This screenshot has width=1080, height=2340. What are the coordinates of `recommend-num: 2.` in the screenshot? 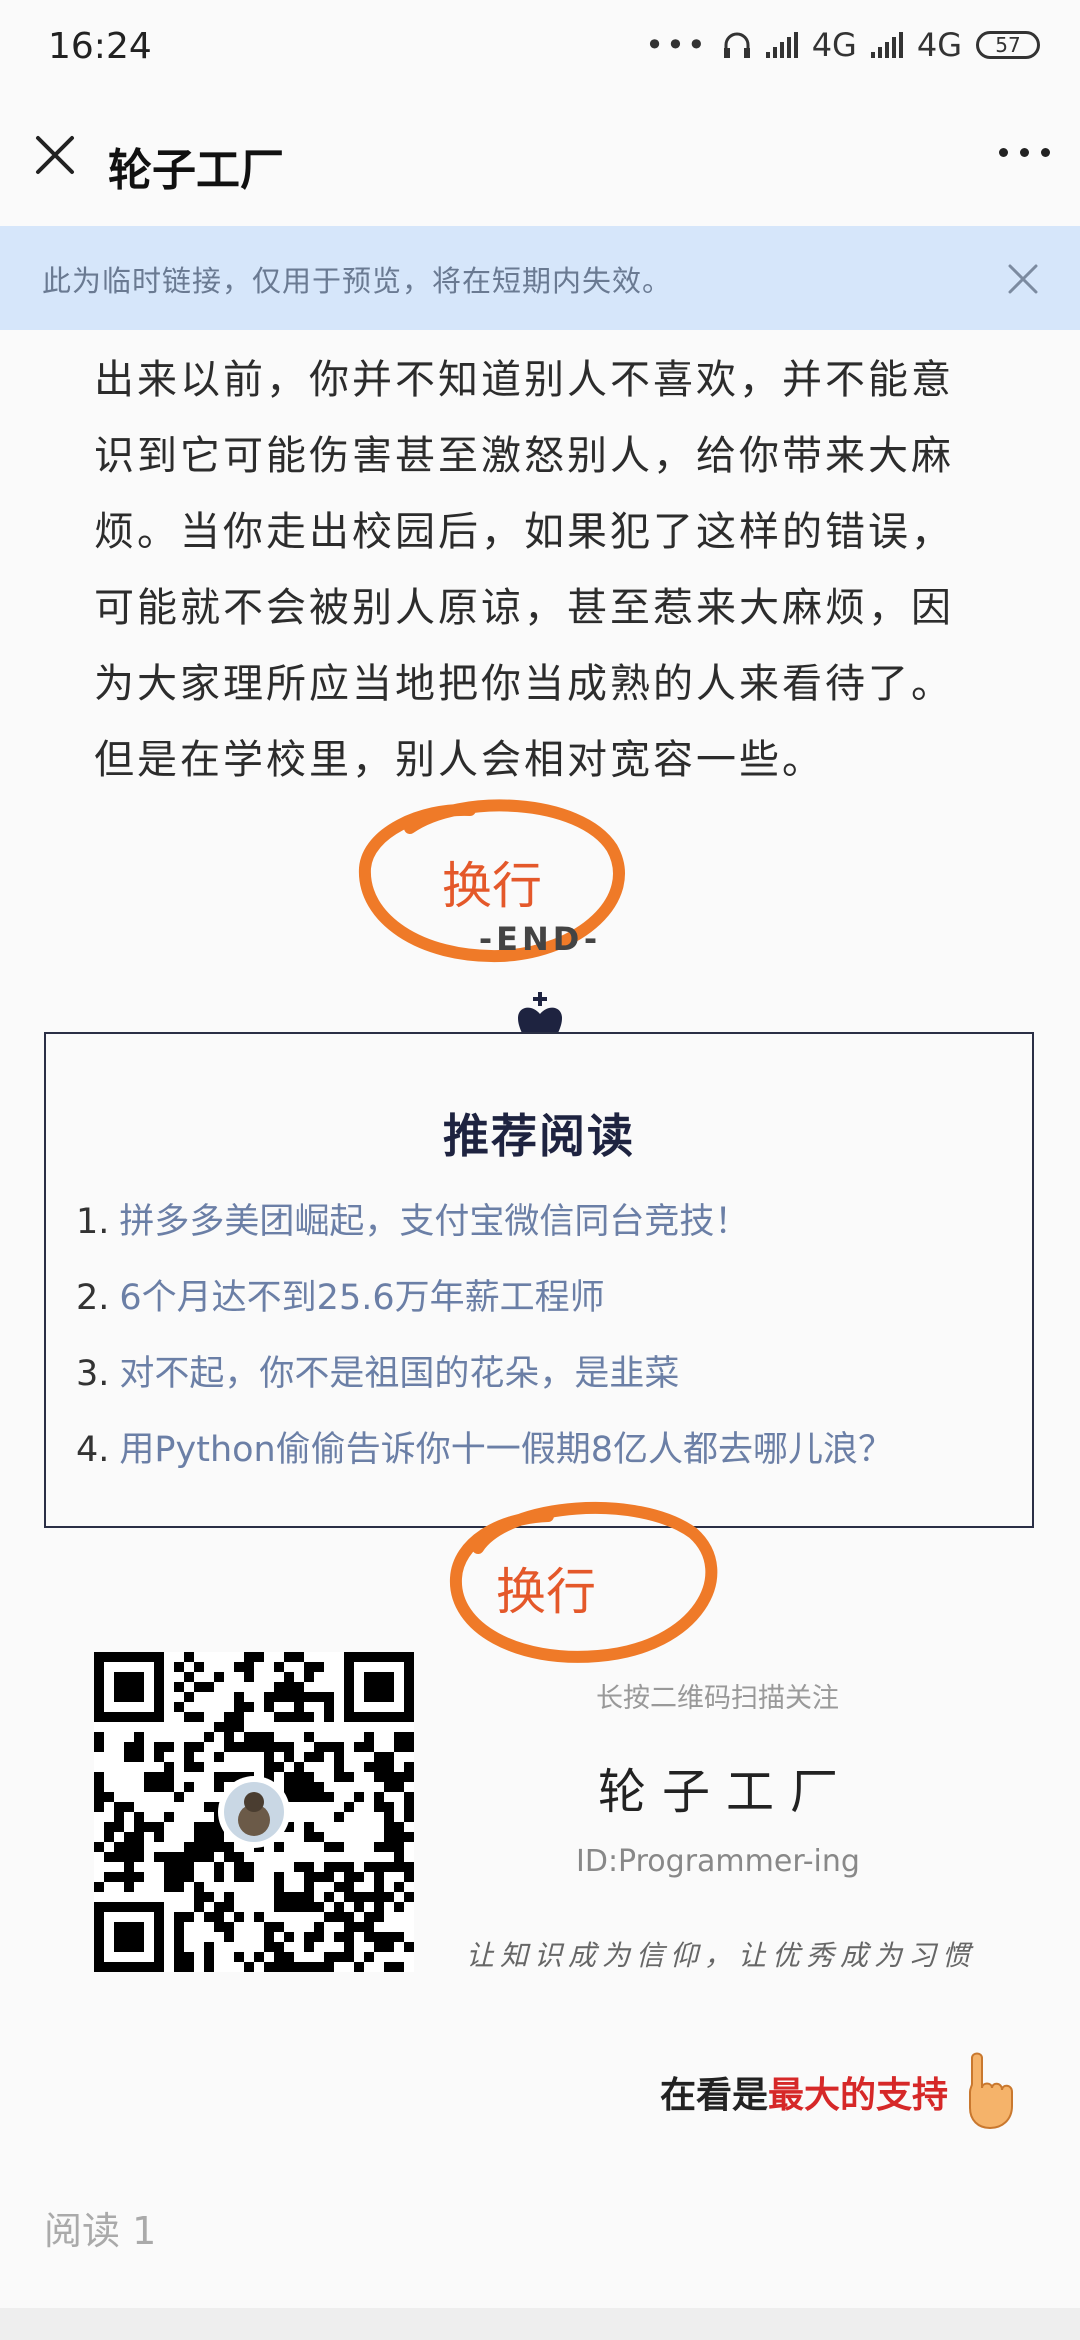 It's located at (93, 1298).